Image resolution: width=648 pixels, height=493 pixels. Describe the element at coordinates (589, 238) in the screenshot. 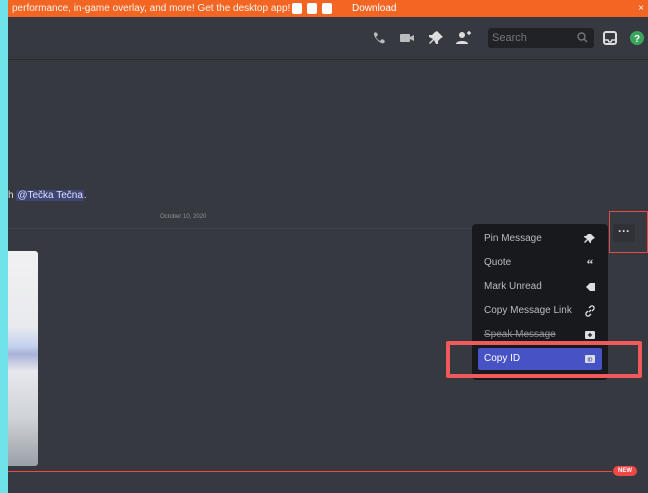

I see `pin-icon` at that location.